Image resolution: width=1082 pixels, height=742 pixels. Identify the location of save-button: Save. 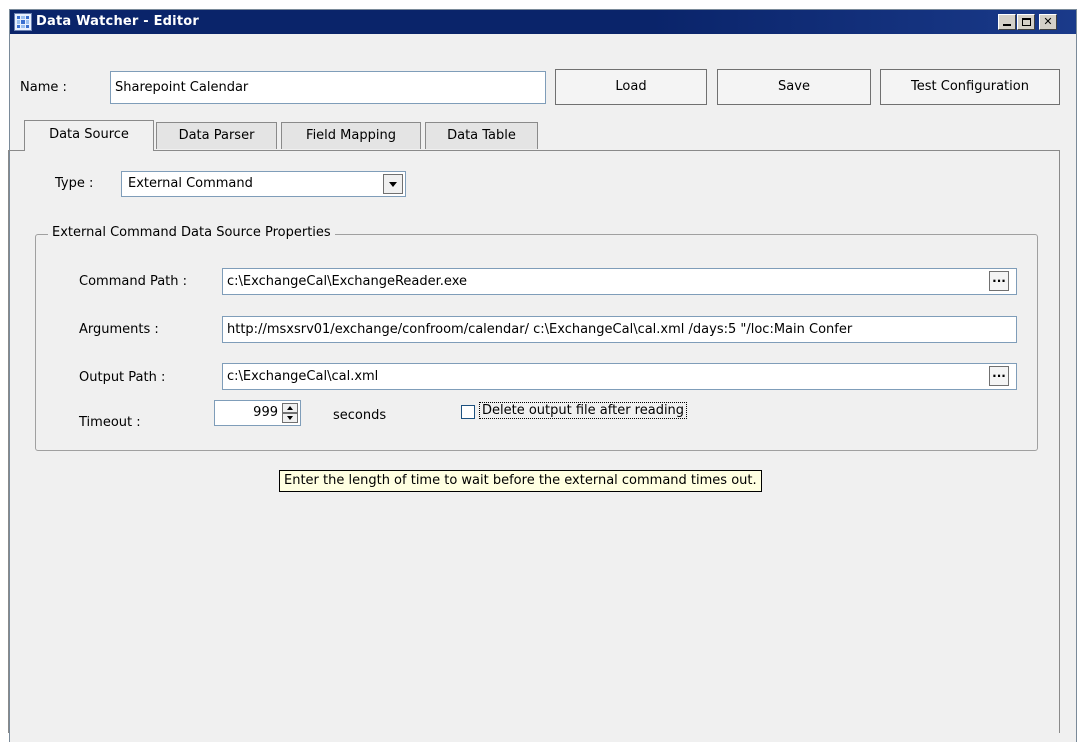
(794, 87).